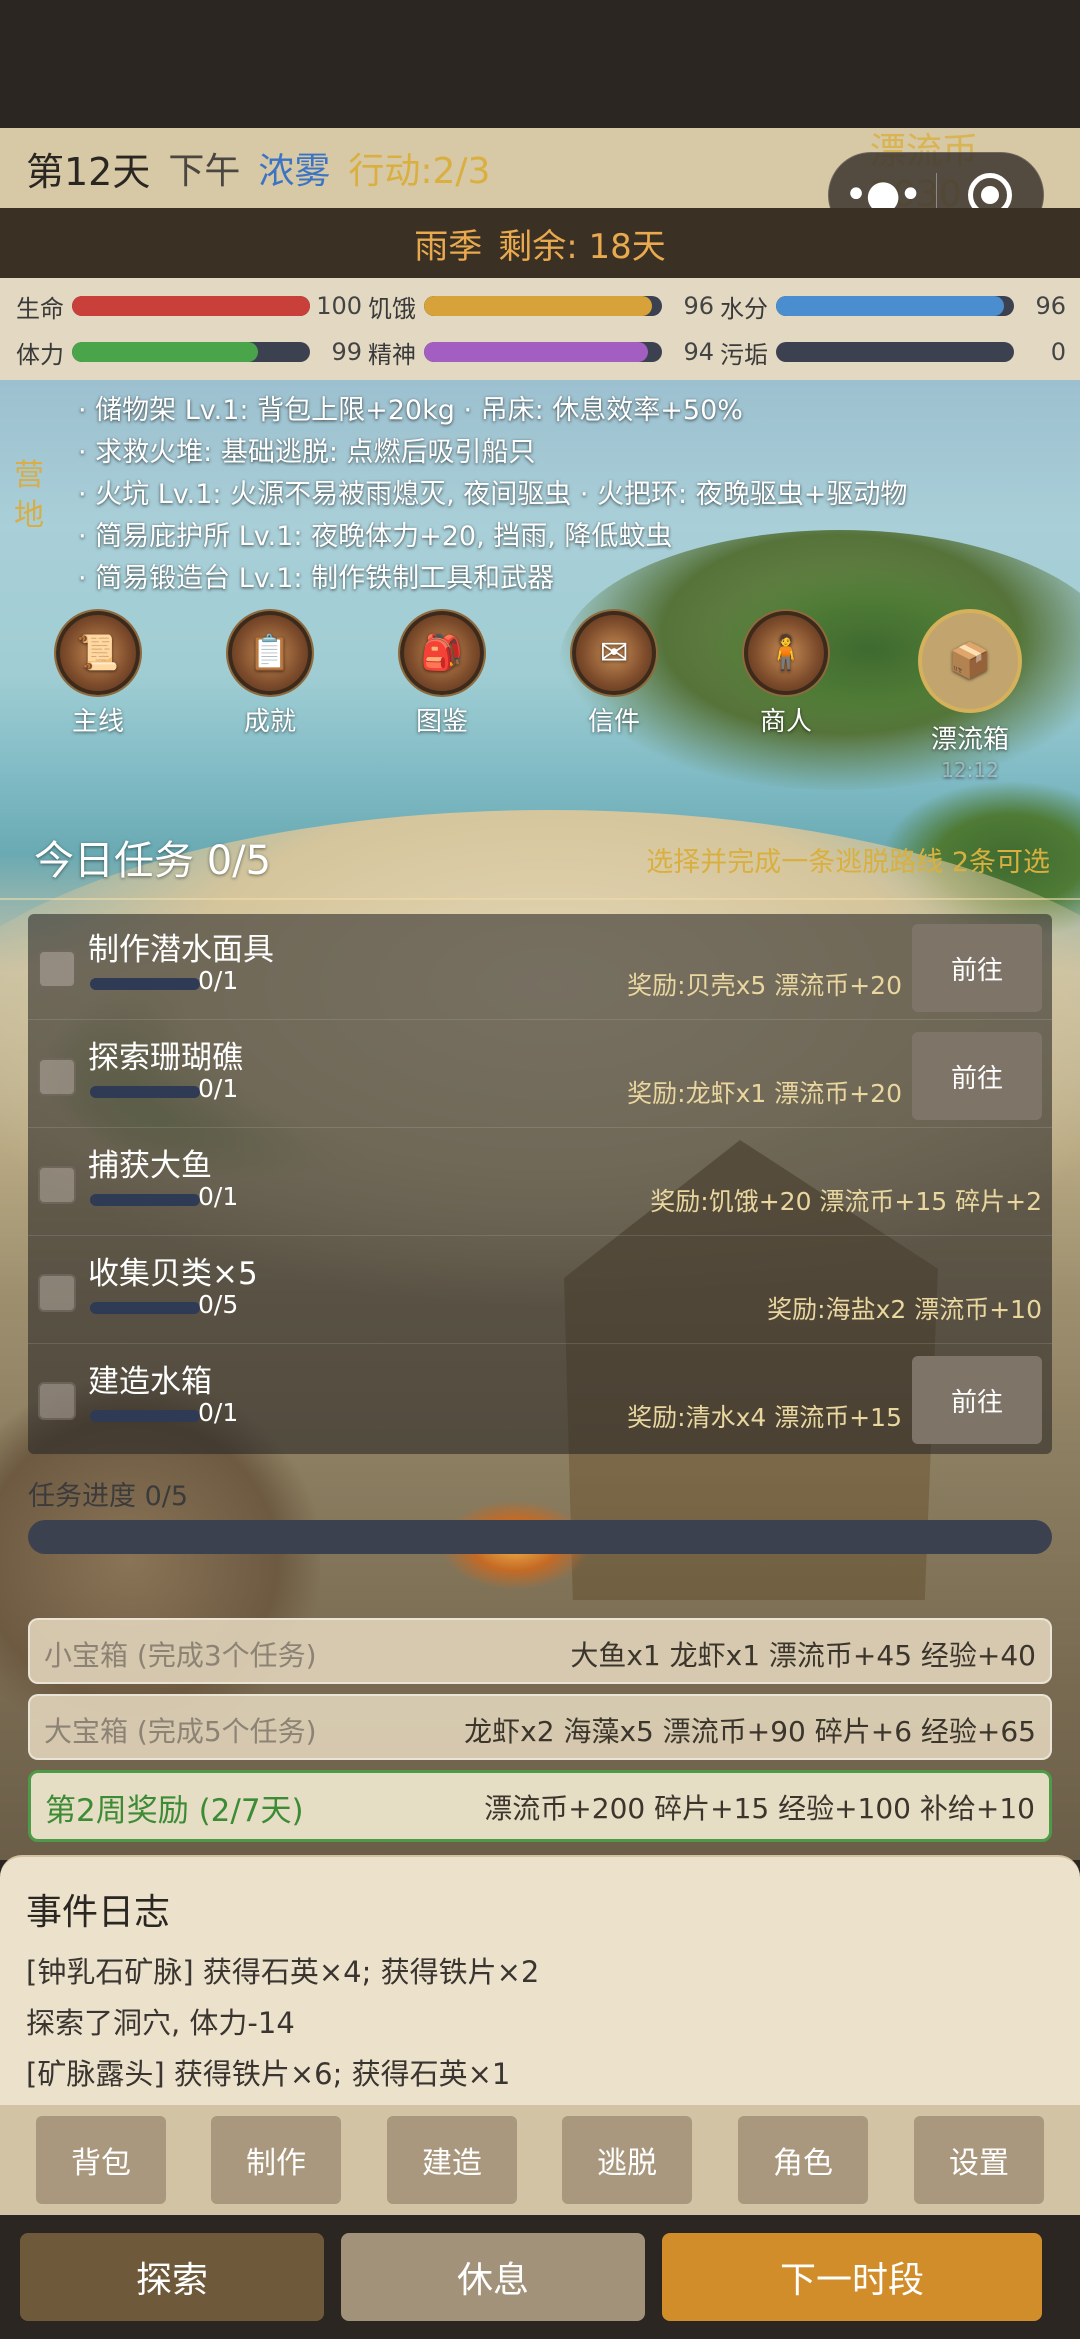 Image resolution: width=1080 pixels, height=2339 pixels. What do you see at coordinates (614, 674) in the screenshot?
I see `nav-letters: ✉ 信件` at bounding box center [614, 674].